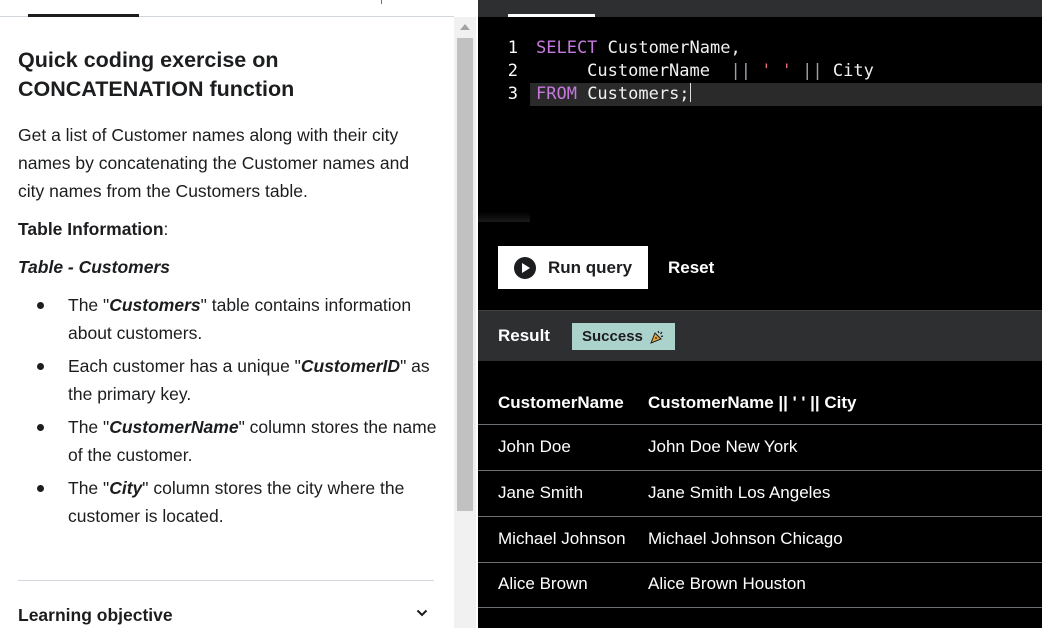  What do you see at coordinates (512, 71) in the screenshot?
I see `line-number: 2` at bounding box center [512, 71].